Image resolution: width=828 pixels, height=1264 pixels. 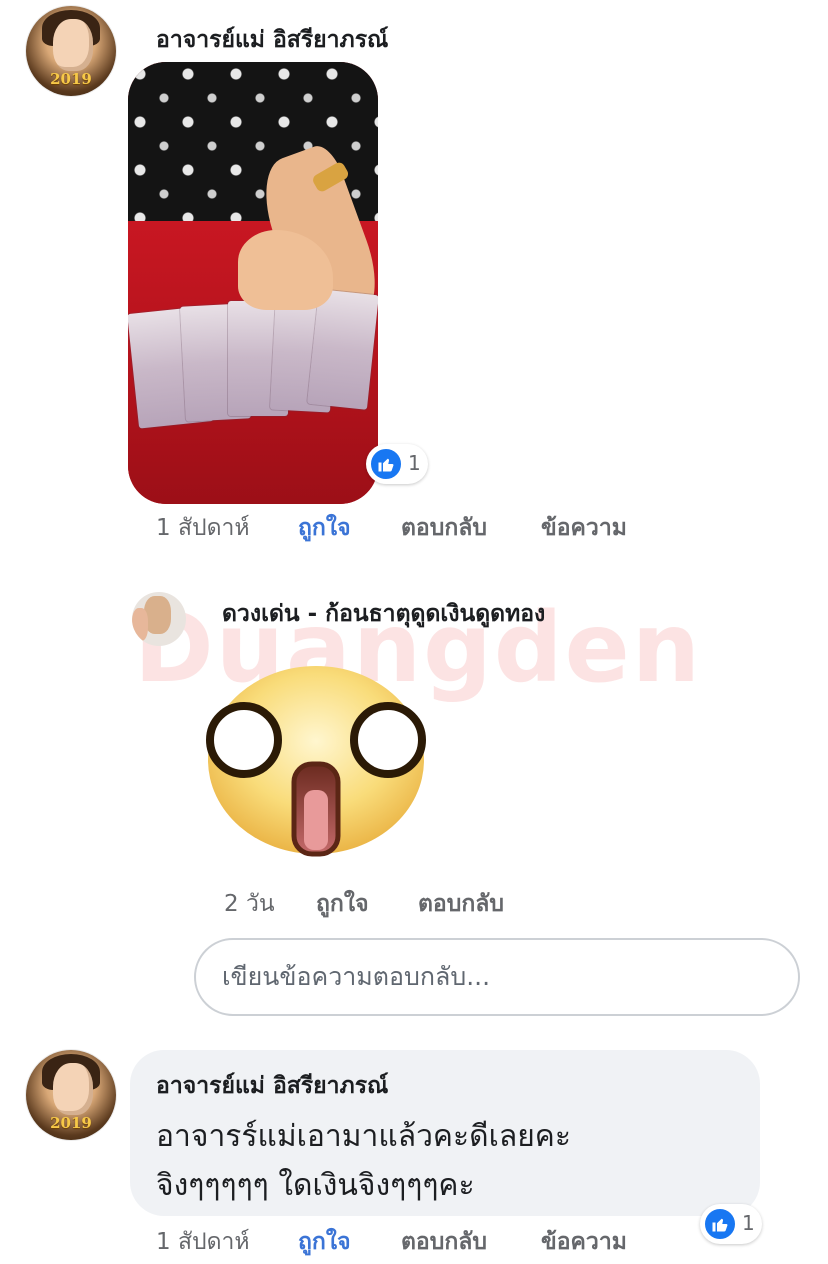 I want to click on sticker-tongue, so click(x=316, y=820).